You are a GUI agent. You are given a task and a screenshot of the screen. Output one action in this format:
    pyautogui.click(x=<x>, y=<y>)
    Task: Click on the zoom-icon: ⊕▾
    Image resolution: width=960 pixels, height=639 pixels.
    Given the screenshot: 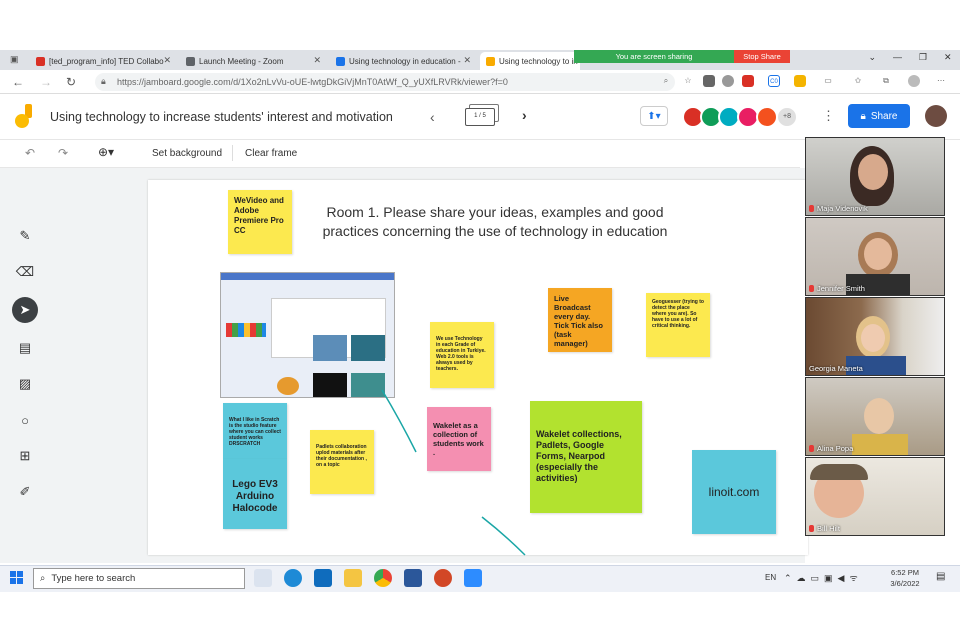 What is the action you would take?
    pyautogui.click(x=106, y=152)
    